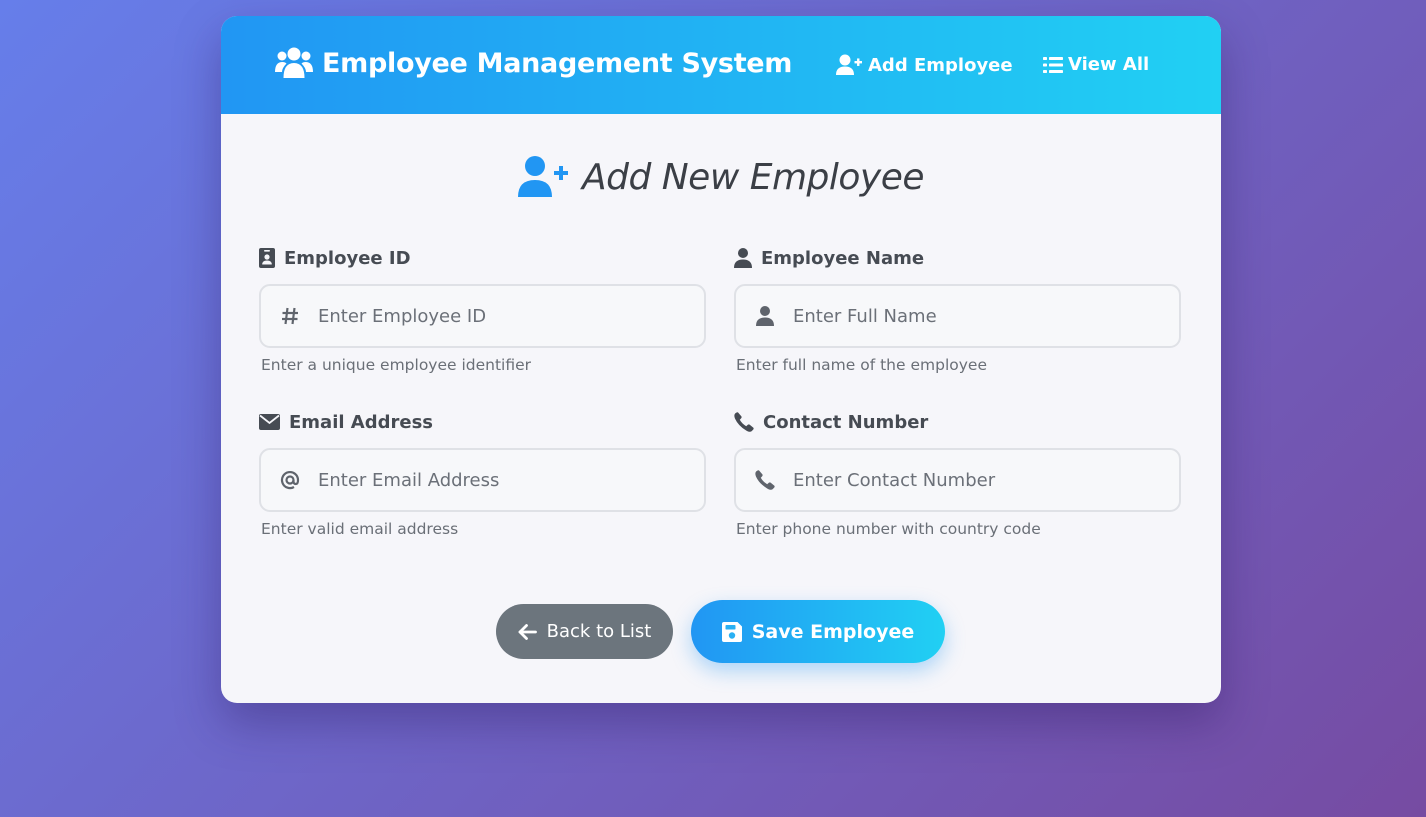 This screenshot has width=1426, height=817. What do you see at coordinates (846, 422) in the screenshot?
I see `contact-label-text: Contact Number` at bounding box center [846, 422].